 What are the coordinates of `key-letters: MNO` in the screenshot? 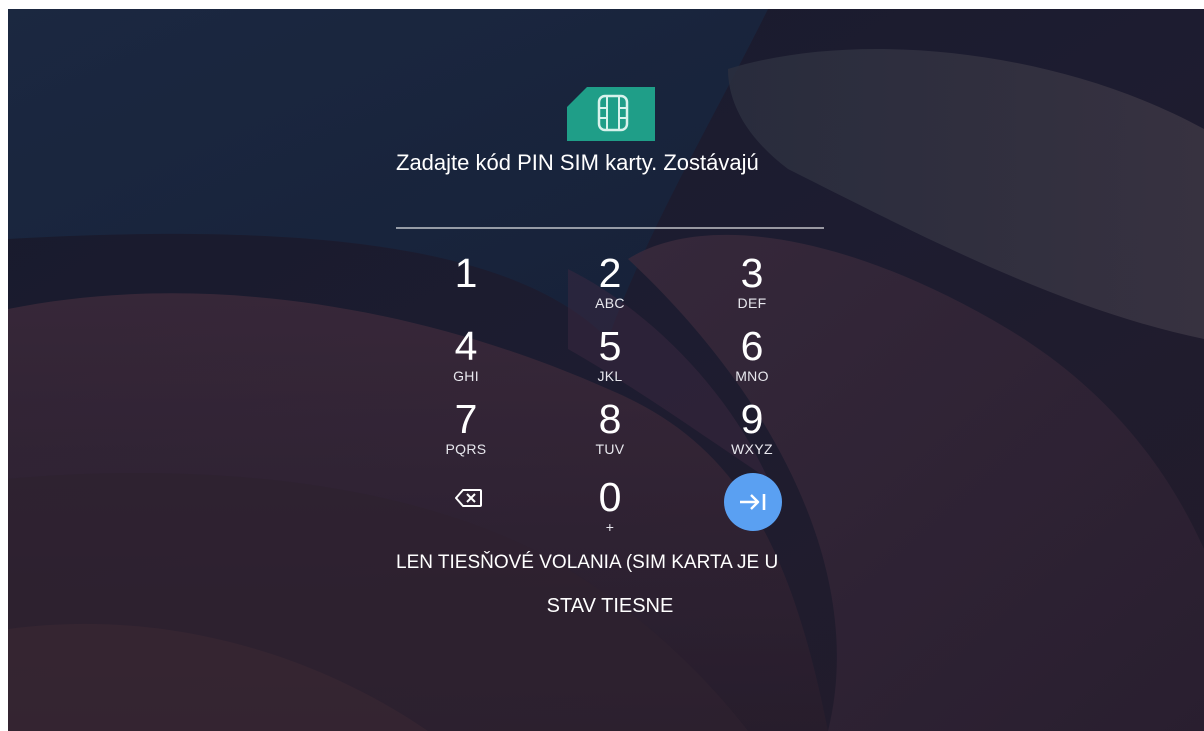 It's located at (752, 376).